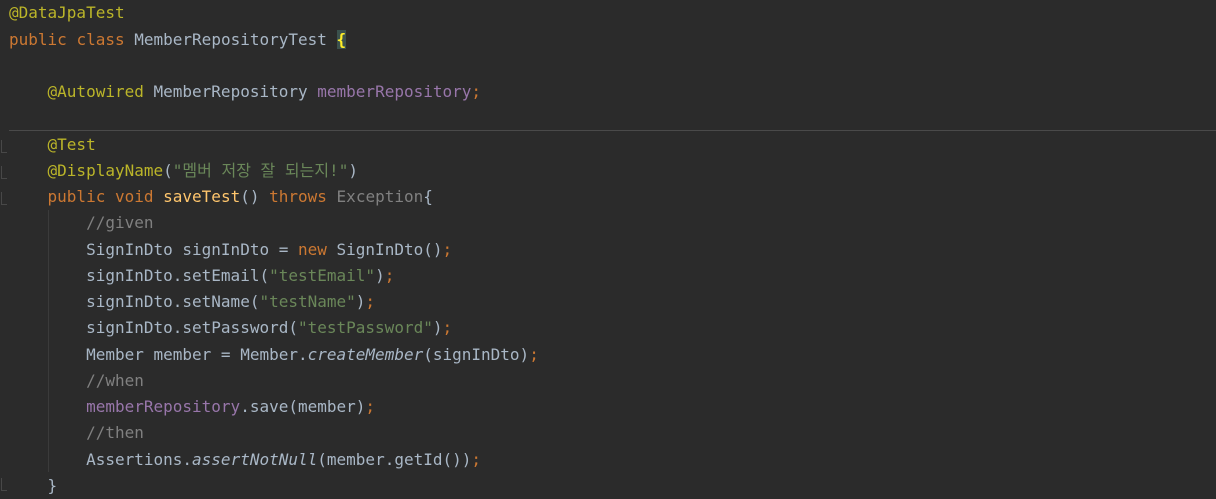  Describe the element at coordinates (303, 406) in the screenshot. I see `save-call: .save(member)` at that location.